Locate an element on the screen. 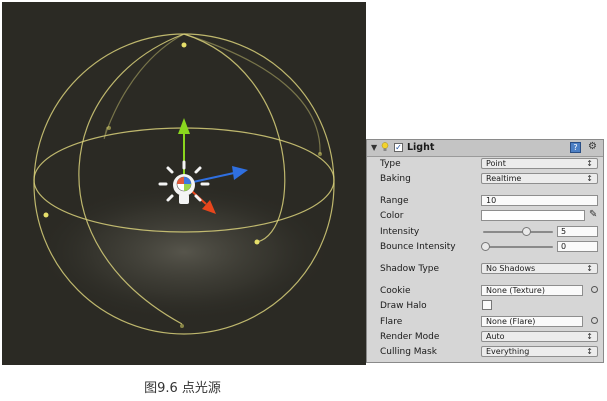 The width and height of the screenshot is (607, 401). flare-row: Flare None (Flare) is located at coordinates (485, 322).